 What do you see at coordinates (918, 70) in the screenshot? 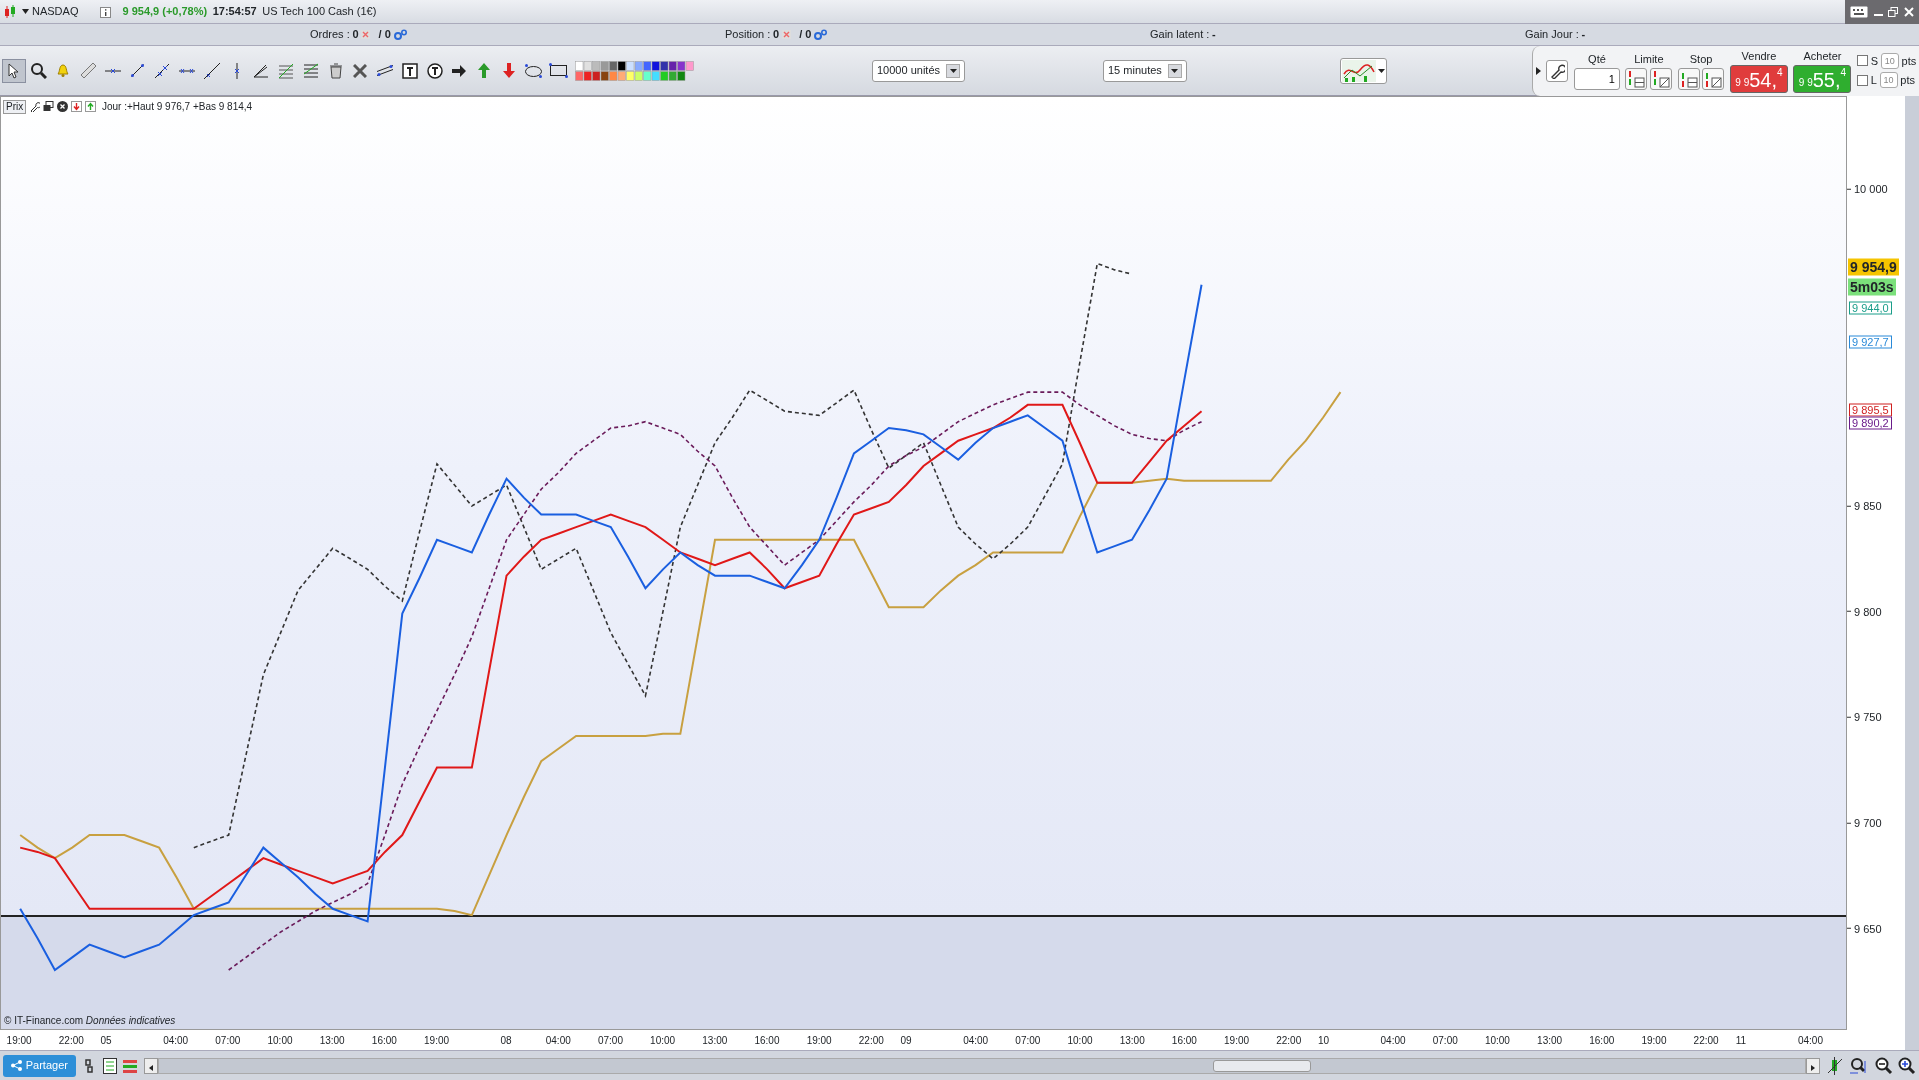
I see `quantity-select: 10000 unités` at bounding box center [918, 70].